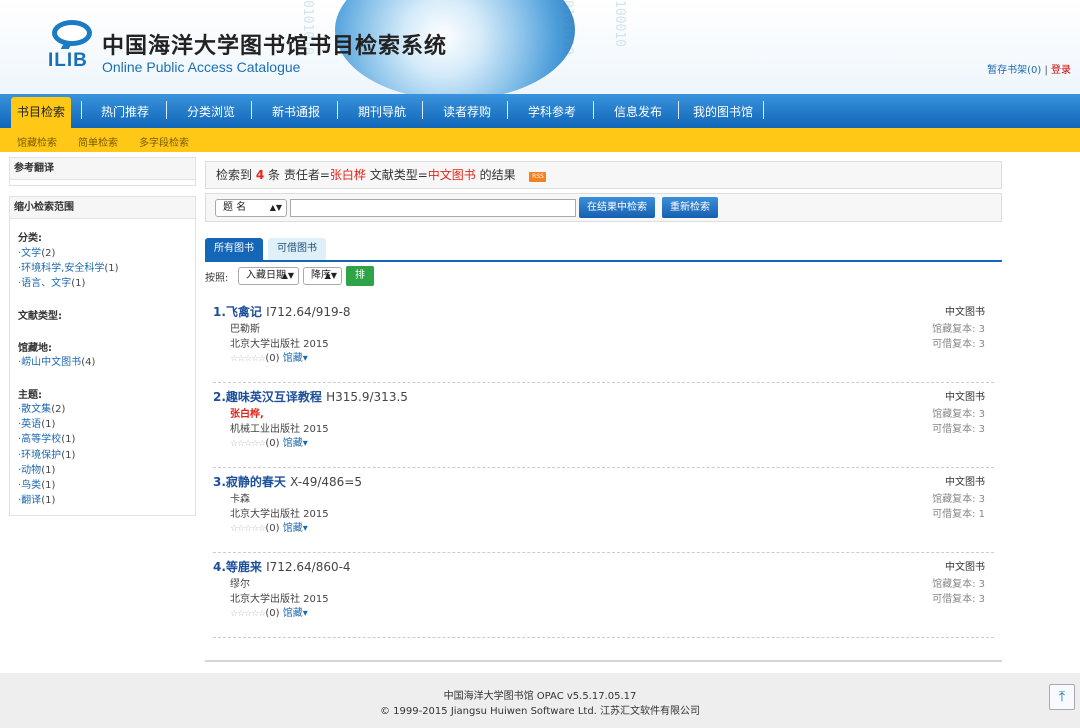  I want to click on result-count: 4, so click(260, 175).